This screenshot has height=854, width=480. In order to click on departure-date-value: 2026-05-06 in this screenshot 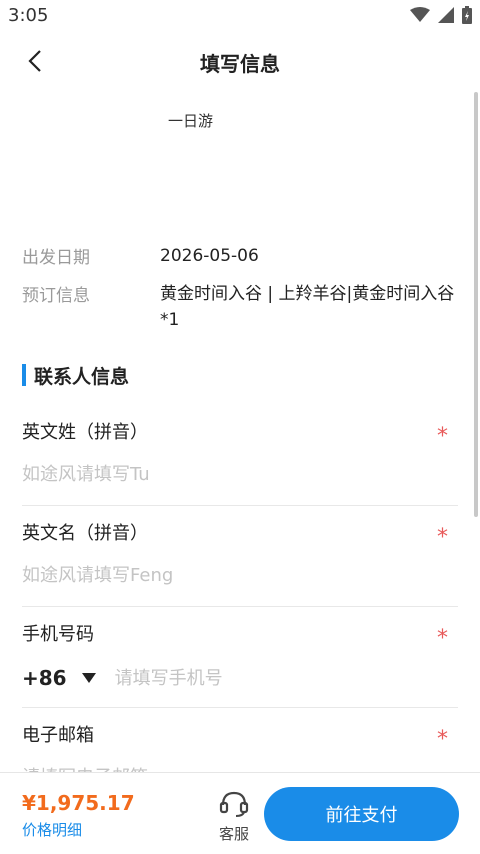, I will do `click(209, 256)`.